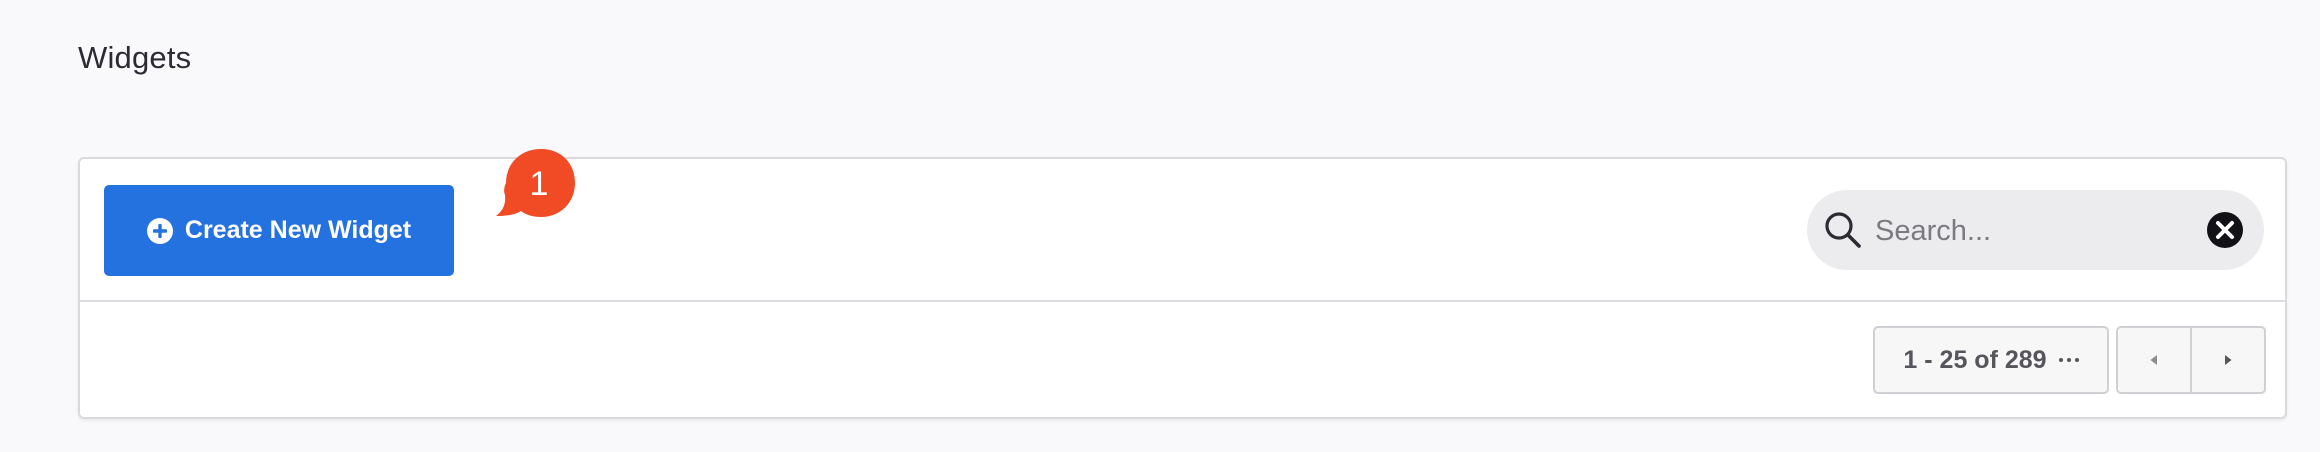  I want to click on pagination: 1 - 25 of 289, so click(2069, 360).